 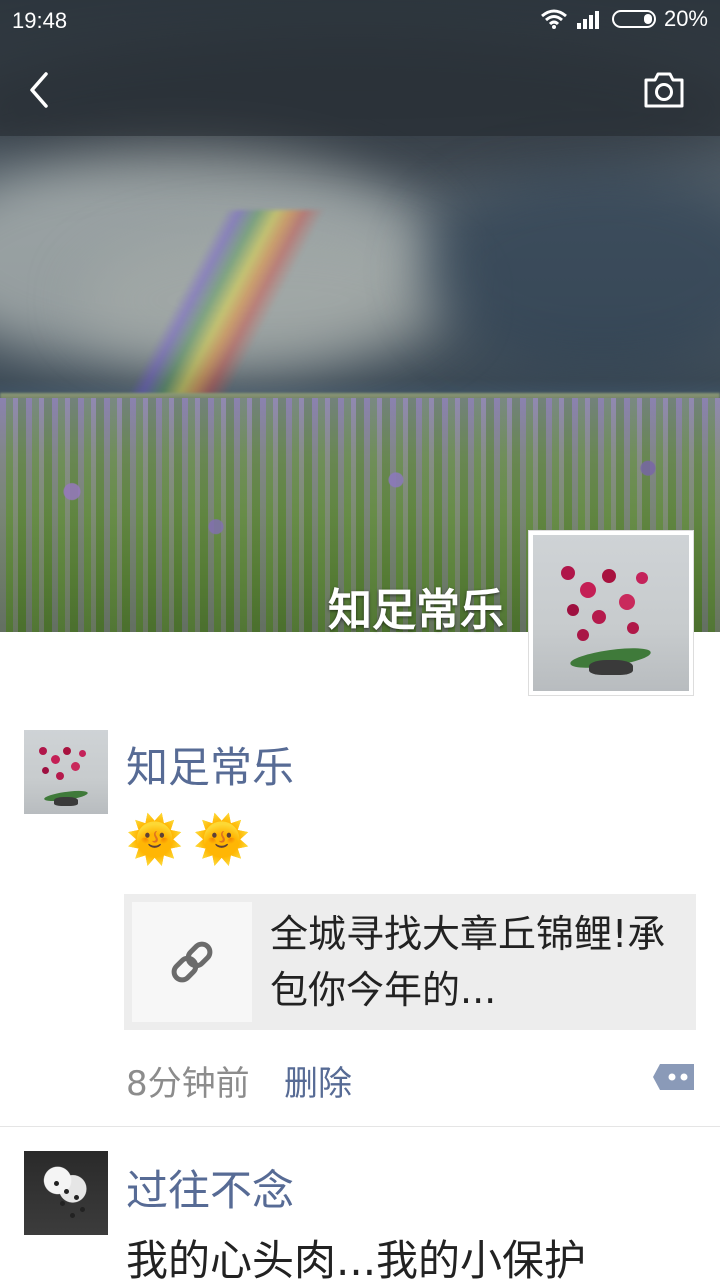 I want to click on post-timestamp: 8分钟前, so click(x=188, y=1084).